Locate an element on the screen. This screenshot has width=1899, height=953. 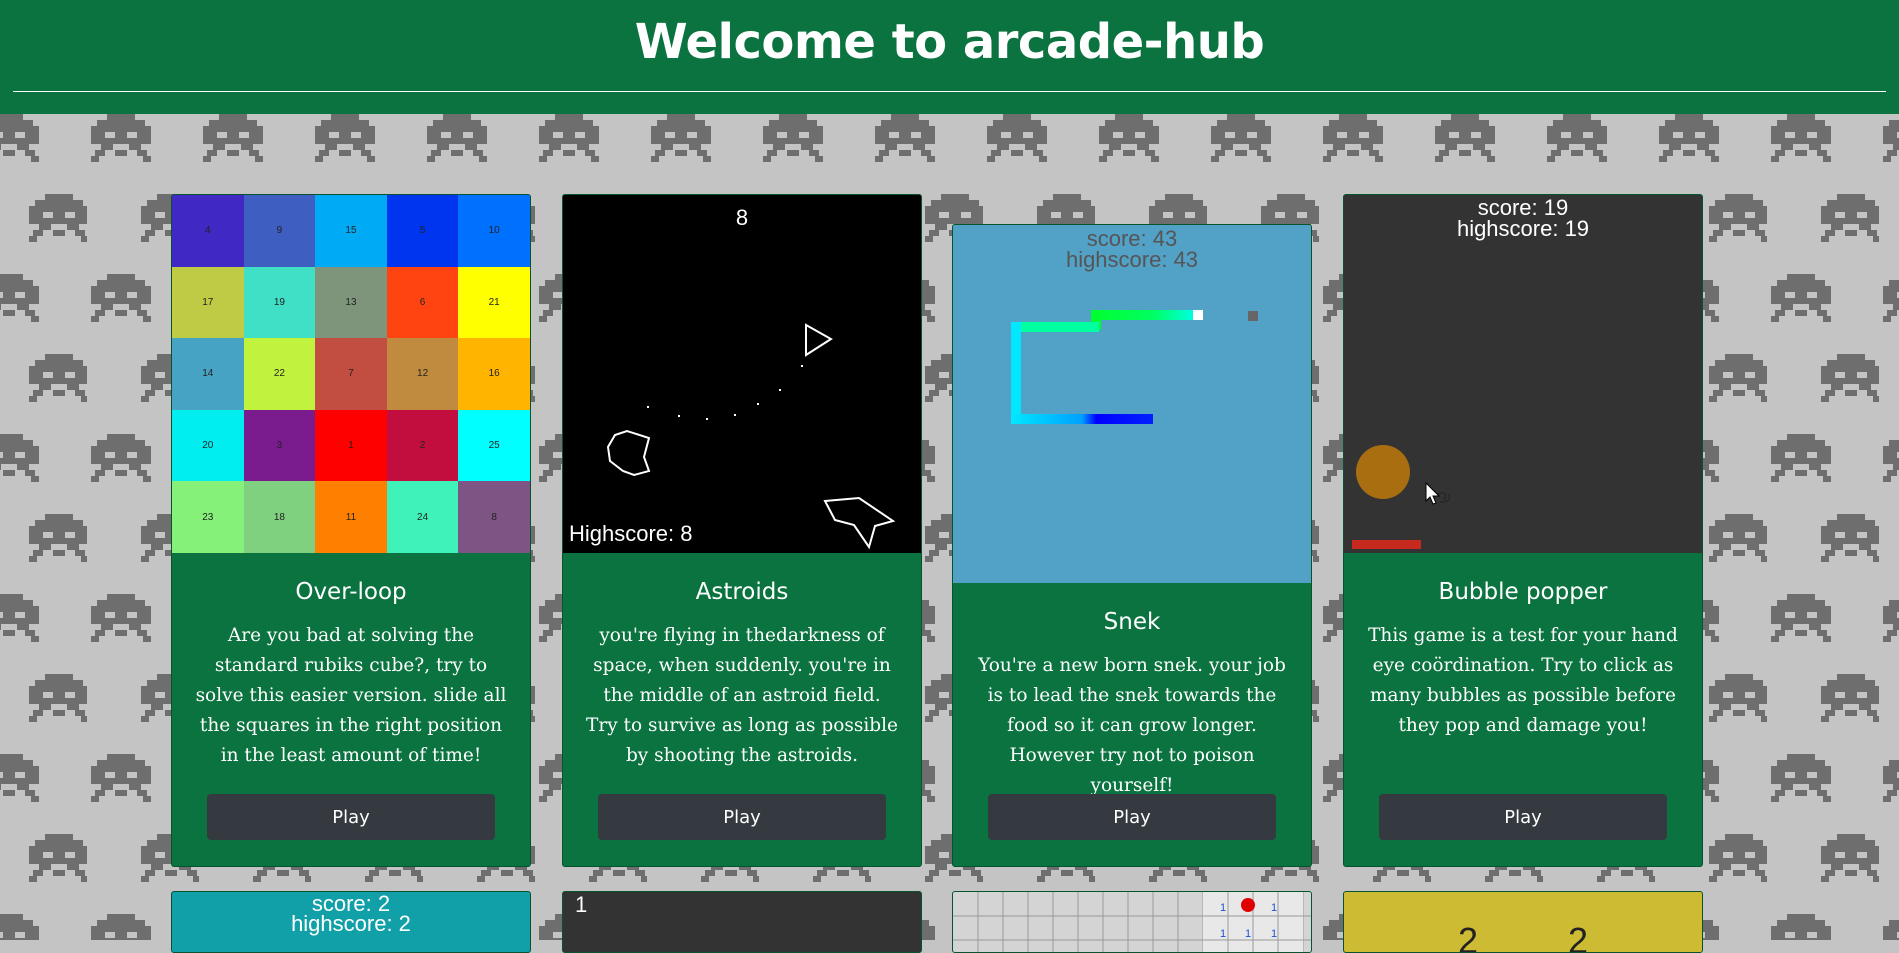
over-loop-tile: 11 is located at coordinates (351, 517).